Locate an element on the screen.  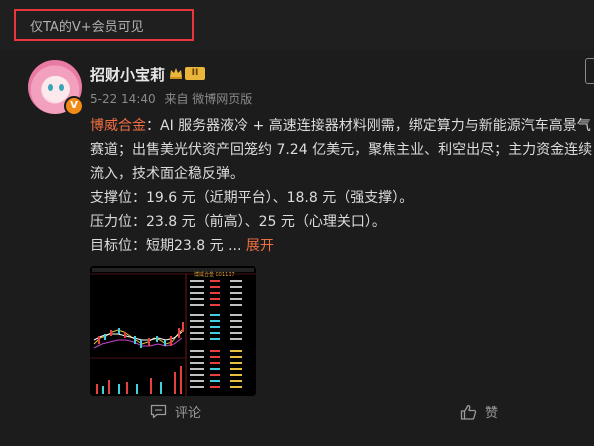
stock-link: 博威合金 is located at coordinates (118, 126).